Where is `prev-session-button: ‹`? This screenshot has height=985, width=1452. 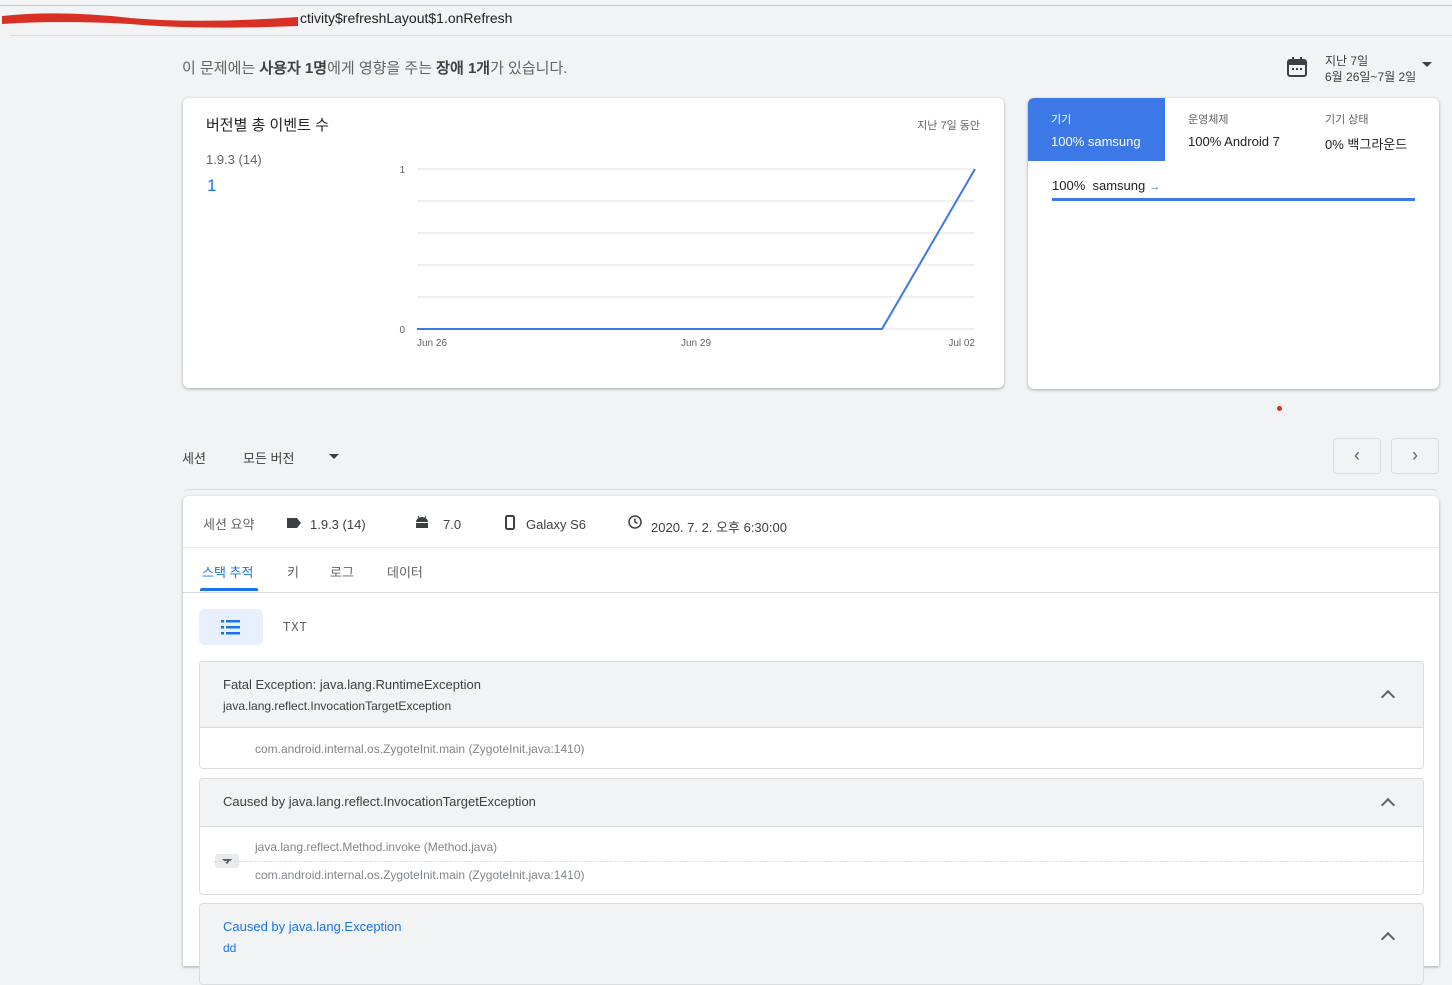 prev-session-button: ‹ is located at coordinates (1357, 456).